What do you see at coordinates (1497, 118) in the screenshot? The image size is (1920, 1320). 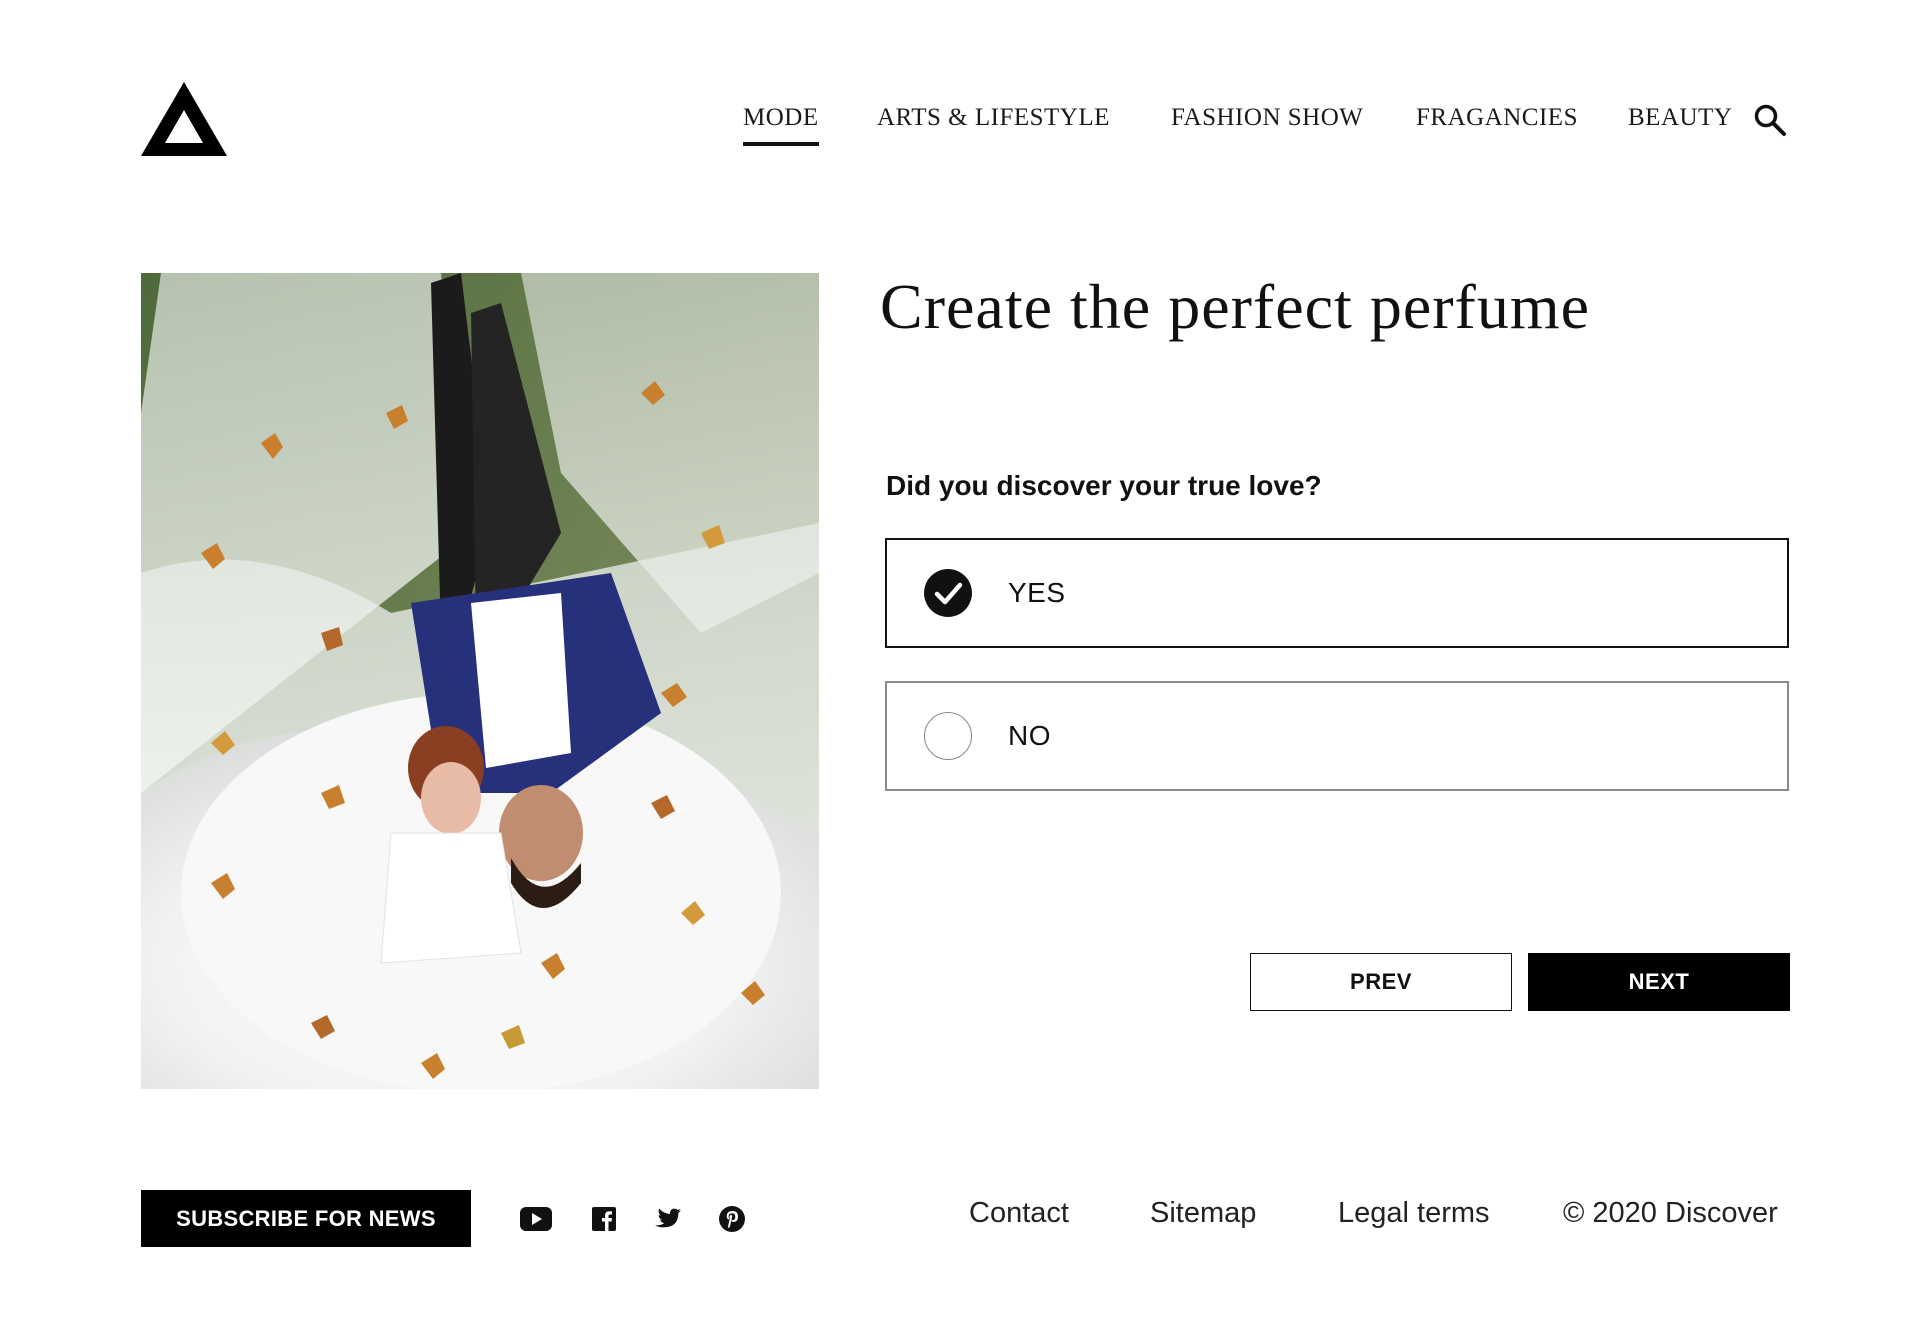 I see `nav-item-fragancies: FRAGANCIES` at bounding box center [1497, 118].